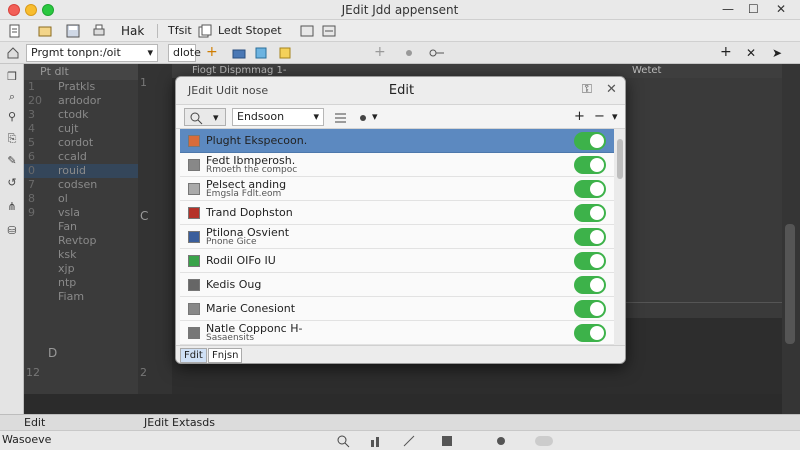 The image size is (800, 450). I want to click on add-icon: +, so click(212, 52).